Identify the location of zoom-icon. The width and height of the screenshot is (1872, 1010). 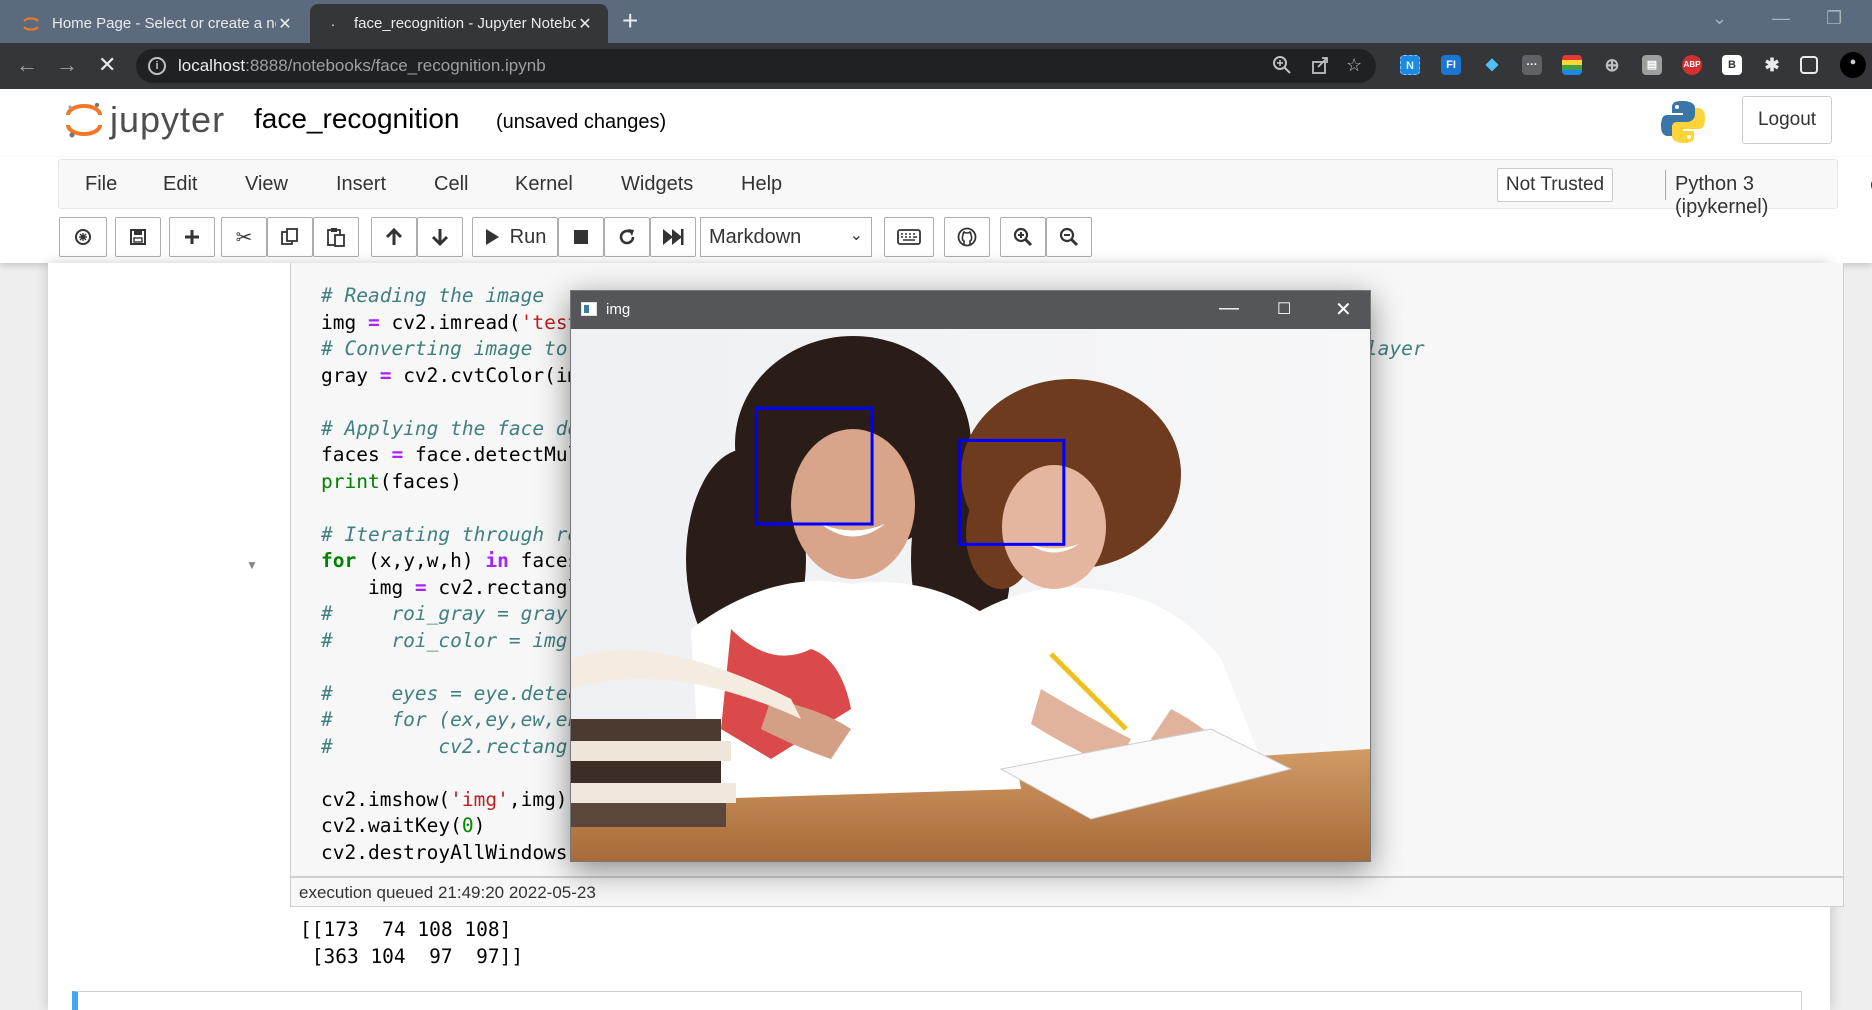
(1282, 67).